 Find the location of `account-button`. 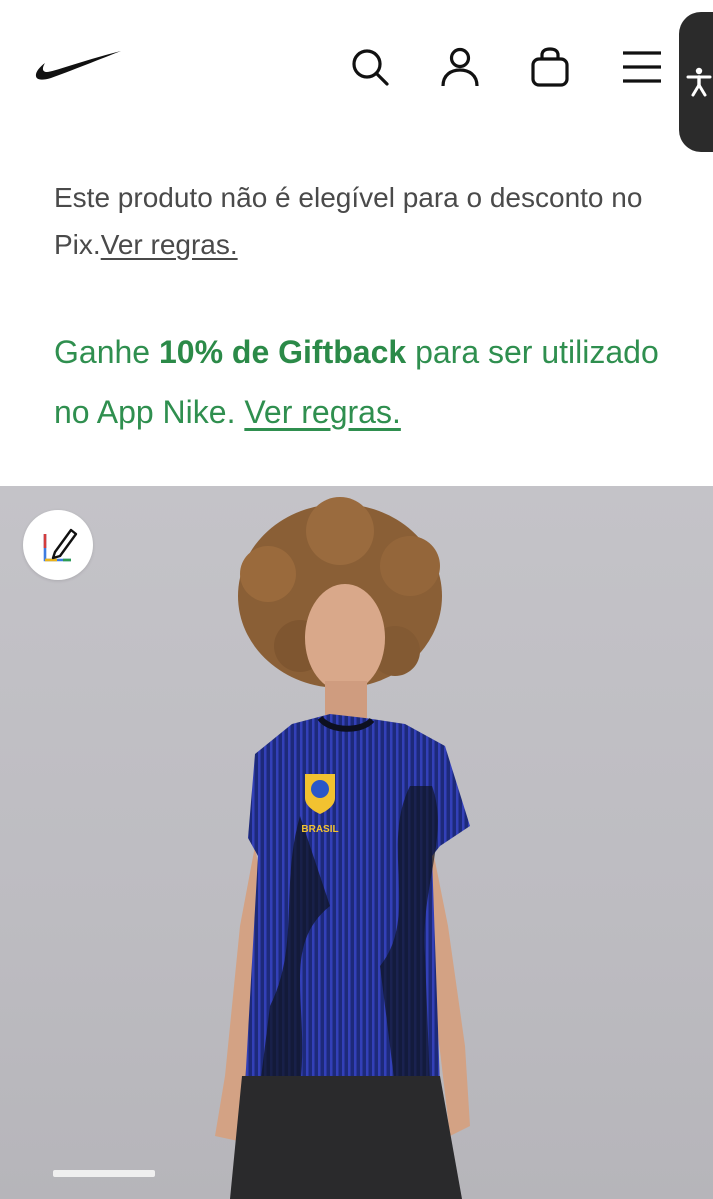

account-button is located at coordinates (460, 67).